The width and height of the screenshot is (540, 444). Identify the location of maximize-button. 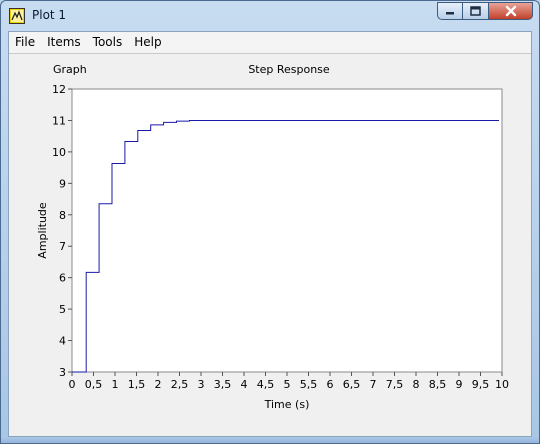
(476, 11).